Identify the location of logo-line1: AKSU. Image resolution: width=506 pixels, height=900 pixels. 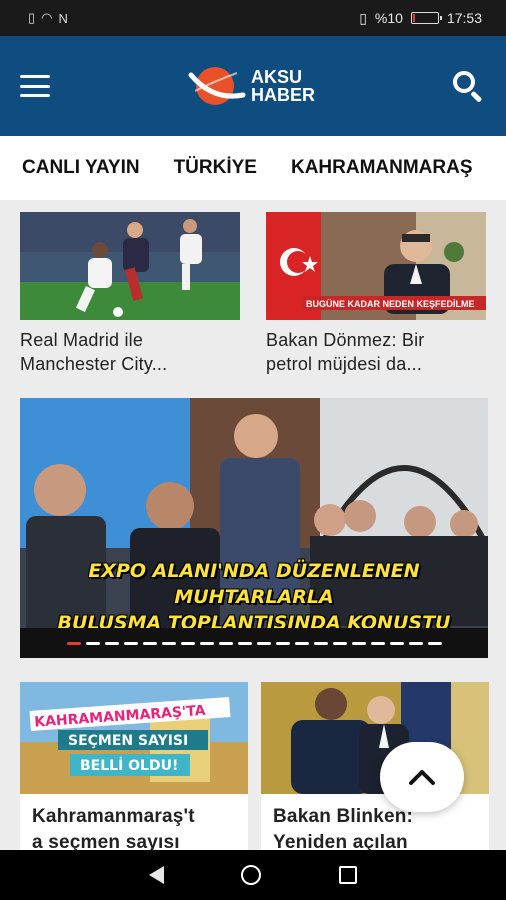
(276, 77).